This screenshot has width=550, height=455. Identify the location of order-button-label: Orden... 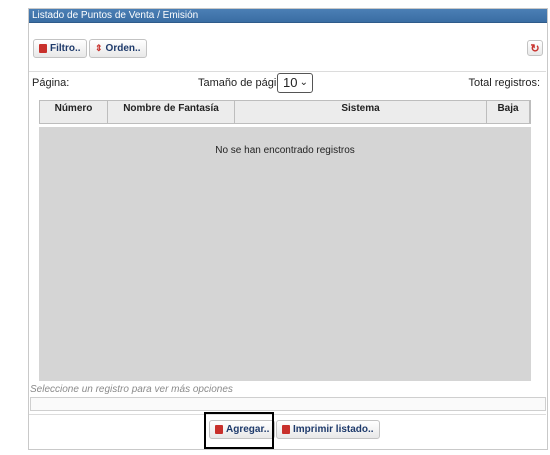
(123, 48).